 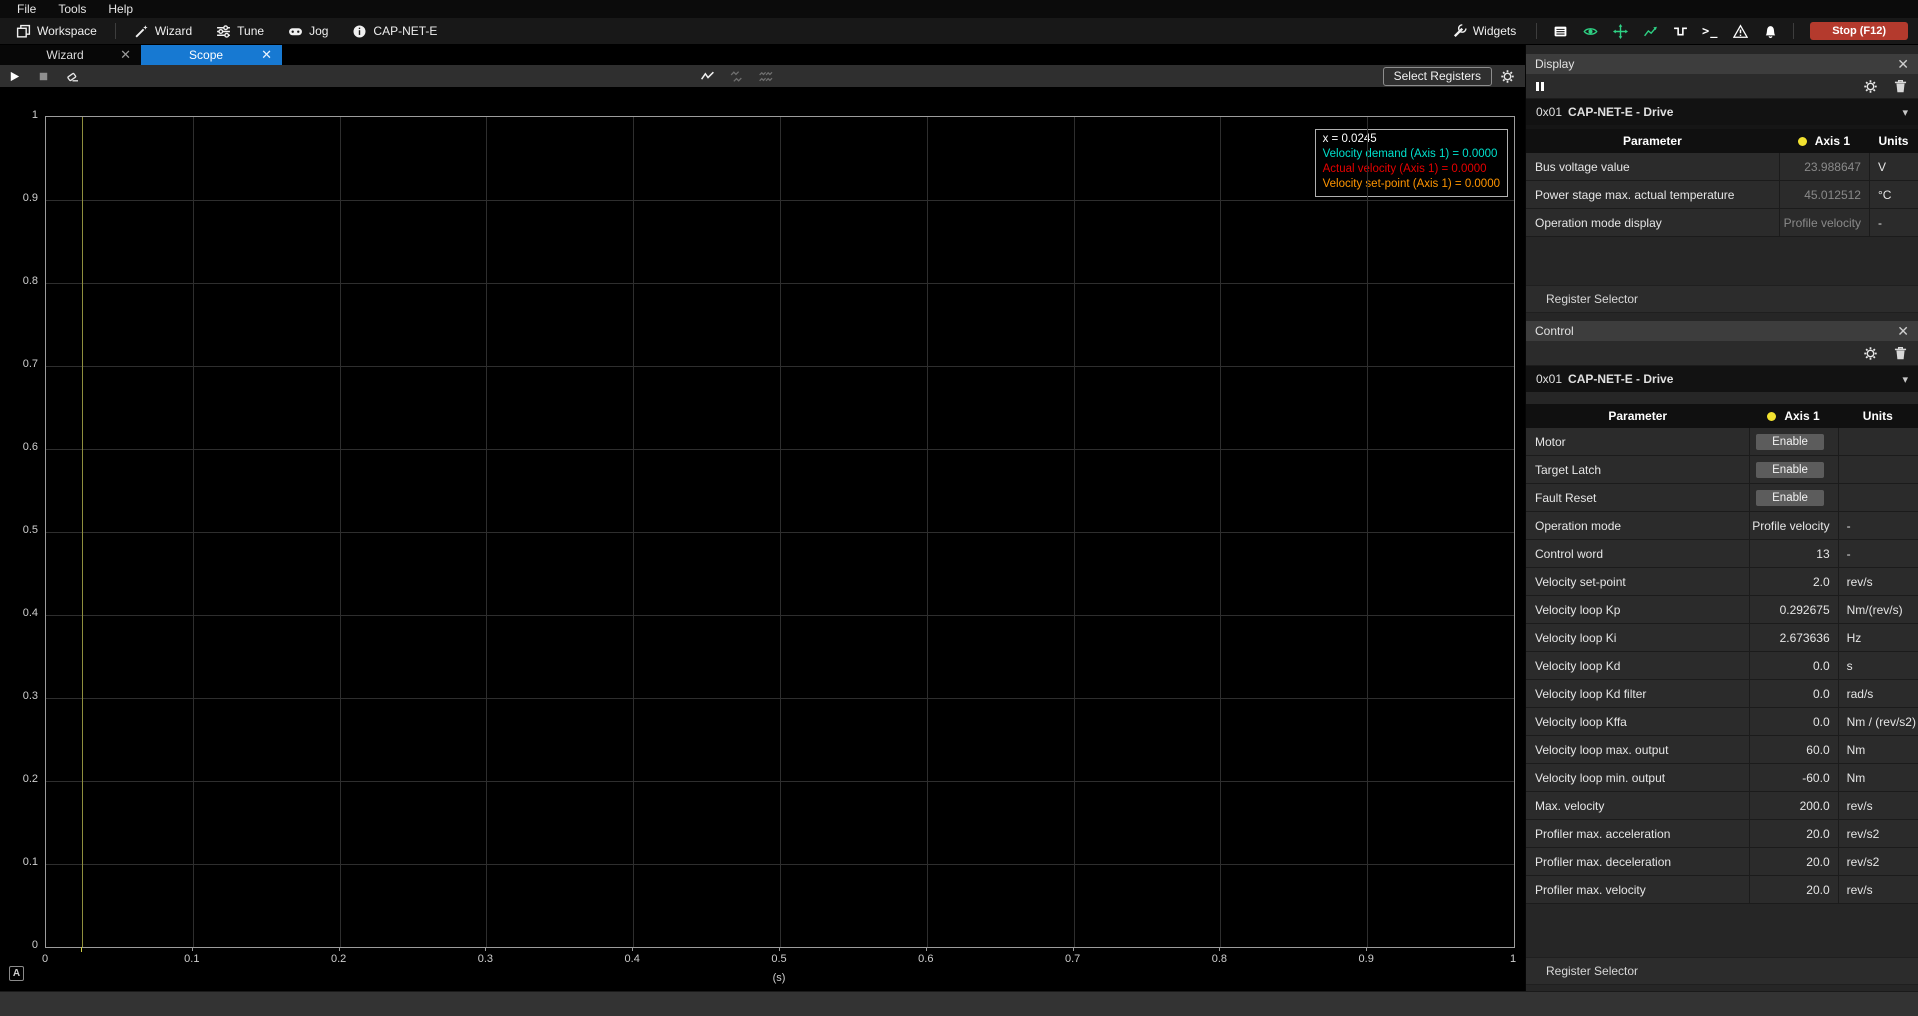 What do you see at coordinates (16, 973) in the screenshot?
I see `autoscale-button: A` at bounding box center [16, 973].